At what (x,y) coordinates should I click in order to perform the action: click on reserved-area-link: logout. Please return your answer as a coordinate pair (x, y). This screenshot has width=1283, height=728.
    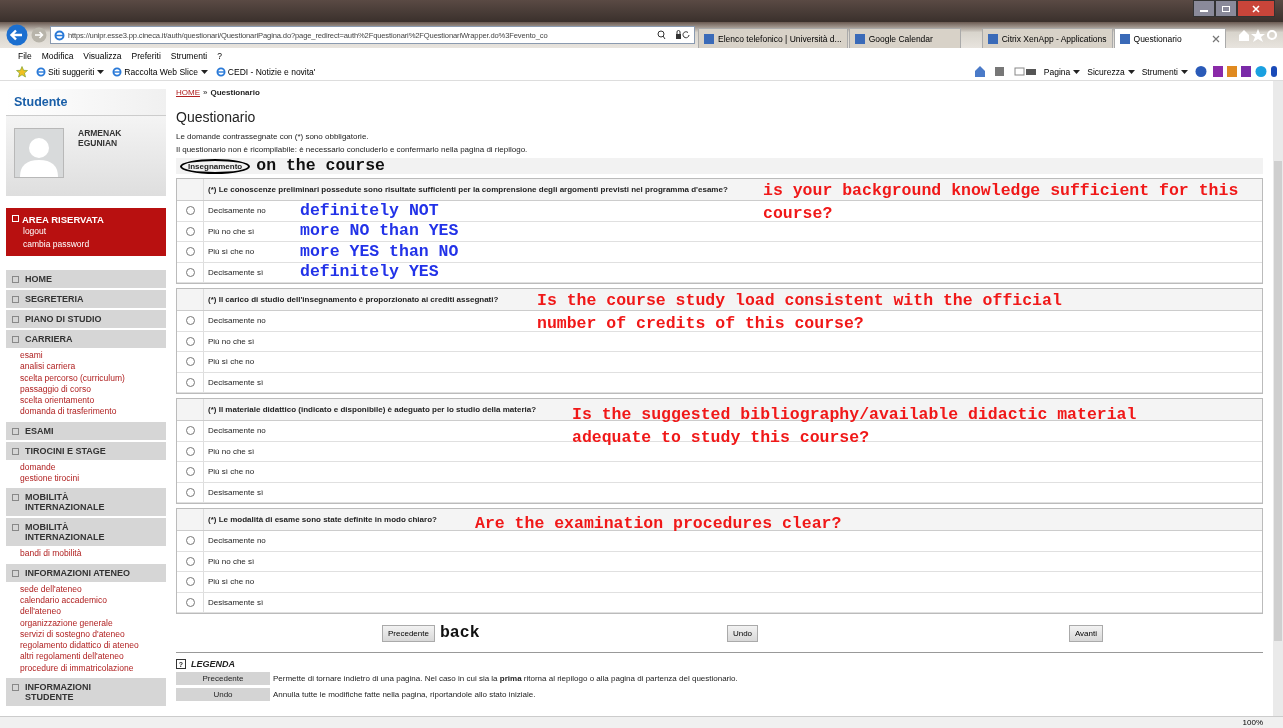
    Looking at the image, I should click on (86, 231).